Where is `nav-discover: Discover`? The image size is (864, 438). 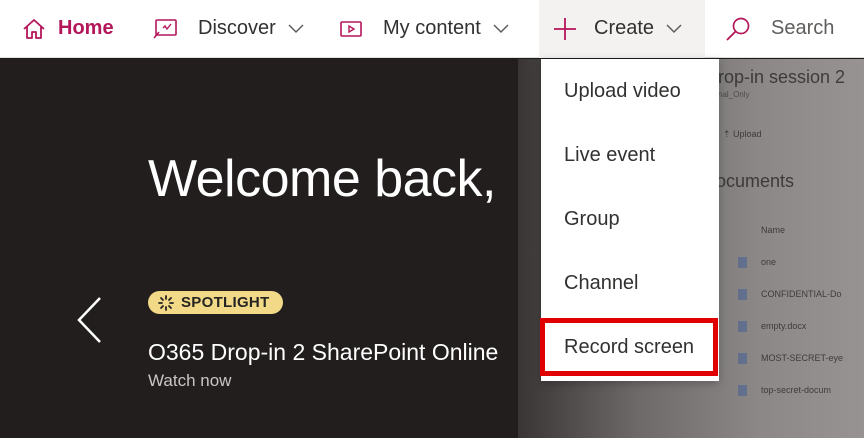
nav-discover: Discover is located at coordinates (231, 29).